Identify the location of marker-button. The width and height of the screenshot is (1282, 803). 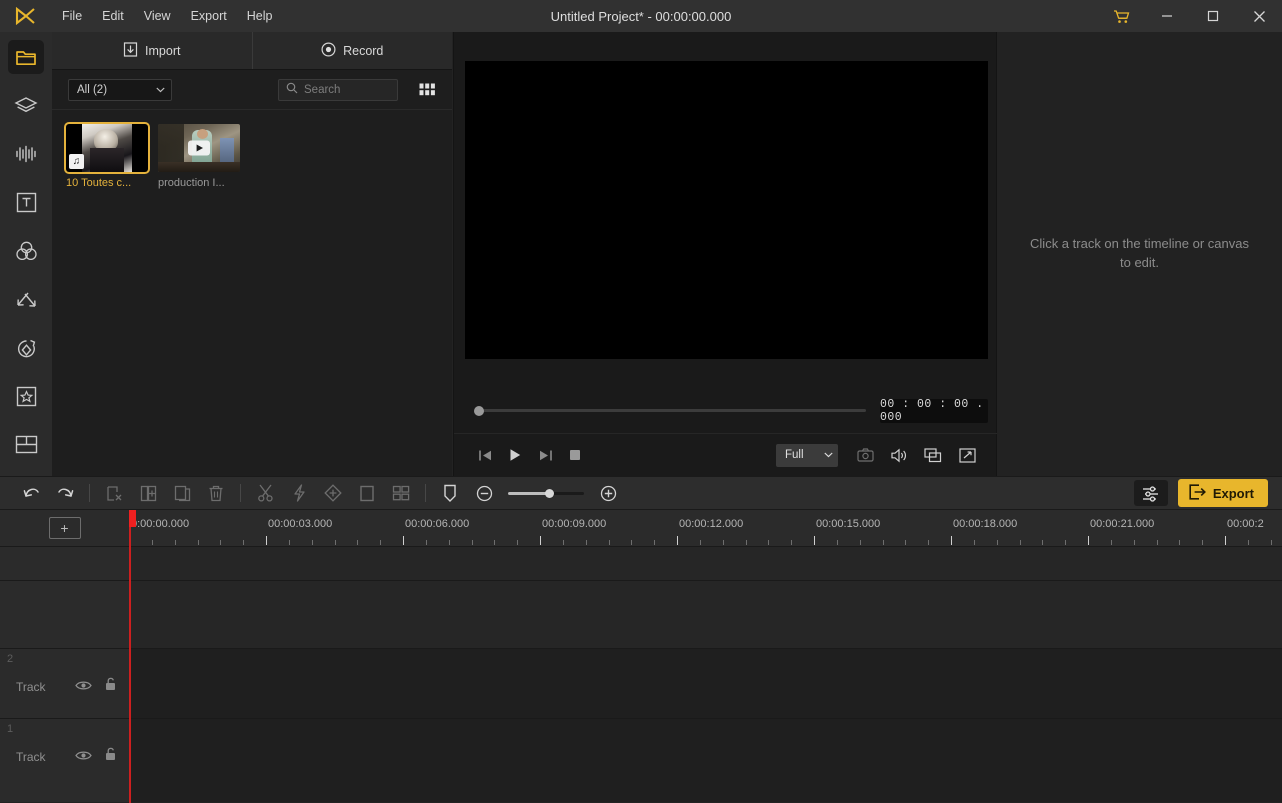
(450, 493).